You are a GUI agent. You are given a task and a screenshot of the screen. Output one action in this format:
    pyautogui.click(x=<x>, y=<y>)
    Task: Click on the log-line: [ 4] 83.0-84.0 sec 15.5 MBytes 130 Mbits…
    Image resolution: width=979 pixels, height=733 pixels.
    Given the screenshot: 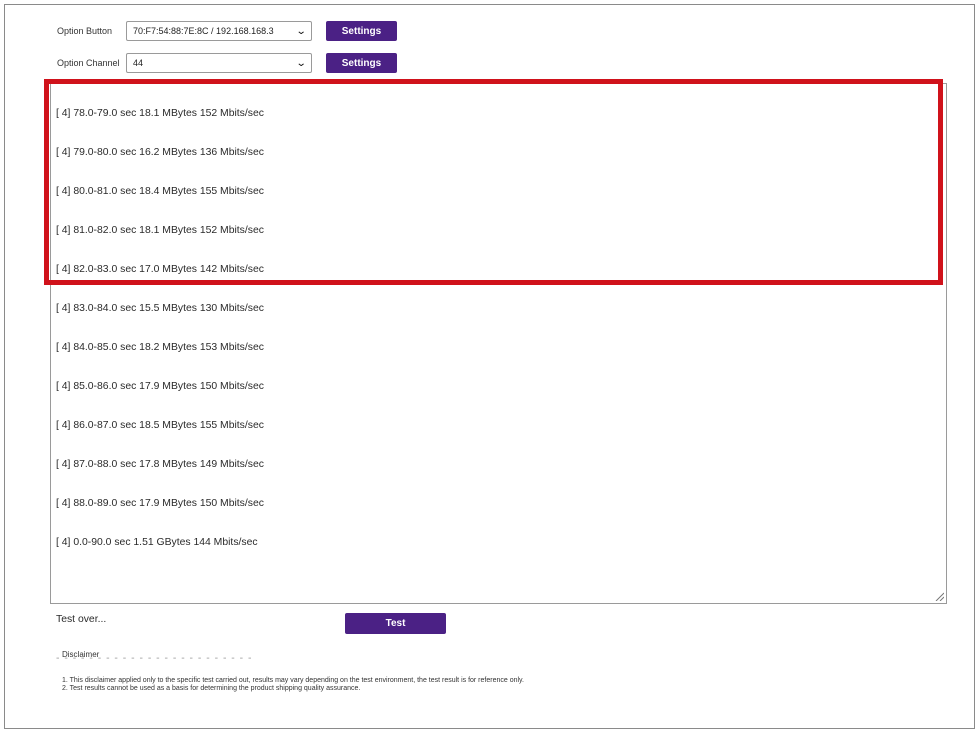 What is the action you would take?
    pyautogui.click(x=160, y=308)
    